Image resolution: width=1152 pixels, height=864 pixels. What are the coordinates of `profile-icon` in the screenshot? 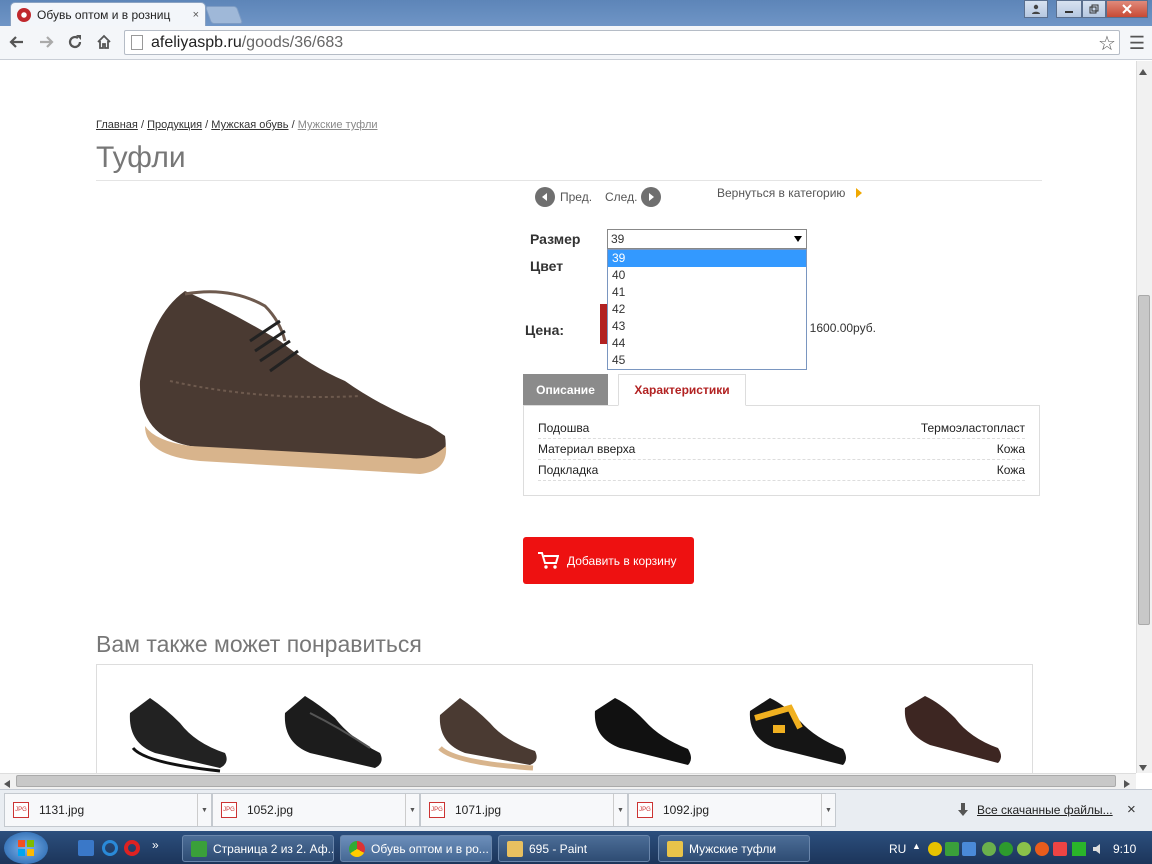 It's located at (1036, 9).